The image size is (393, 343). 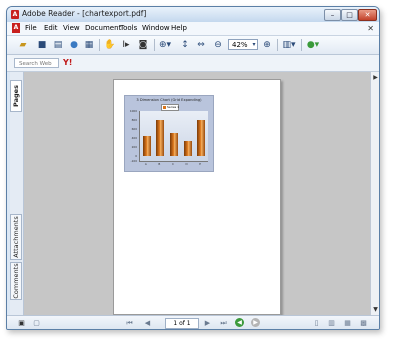 I want to click on first-page-icon: ⏮, so click(x=129, y=323).